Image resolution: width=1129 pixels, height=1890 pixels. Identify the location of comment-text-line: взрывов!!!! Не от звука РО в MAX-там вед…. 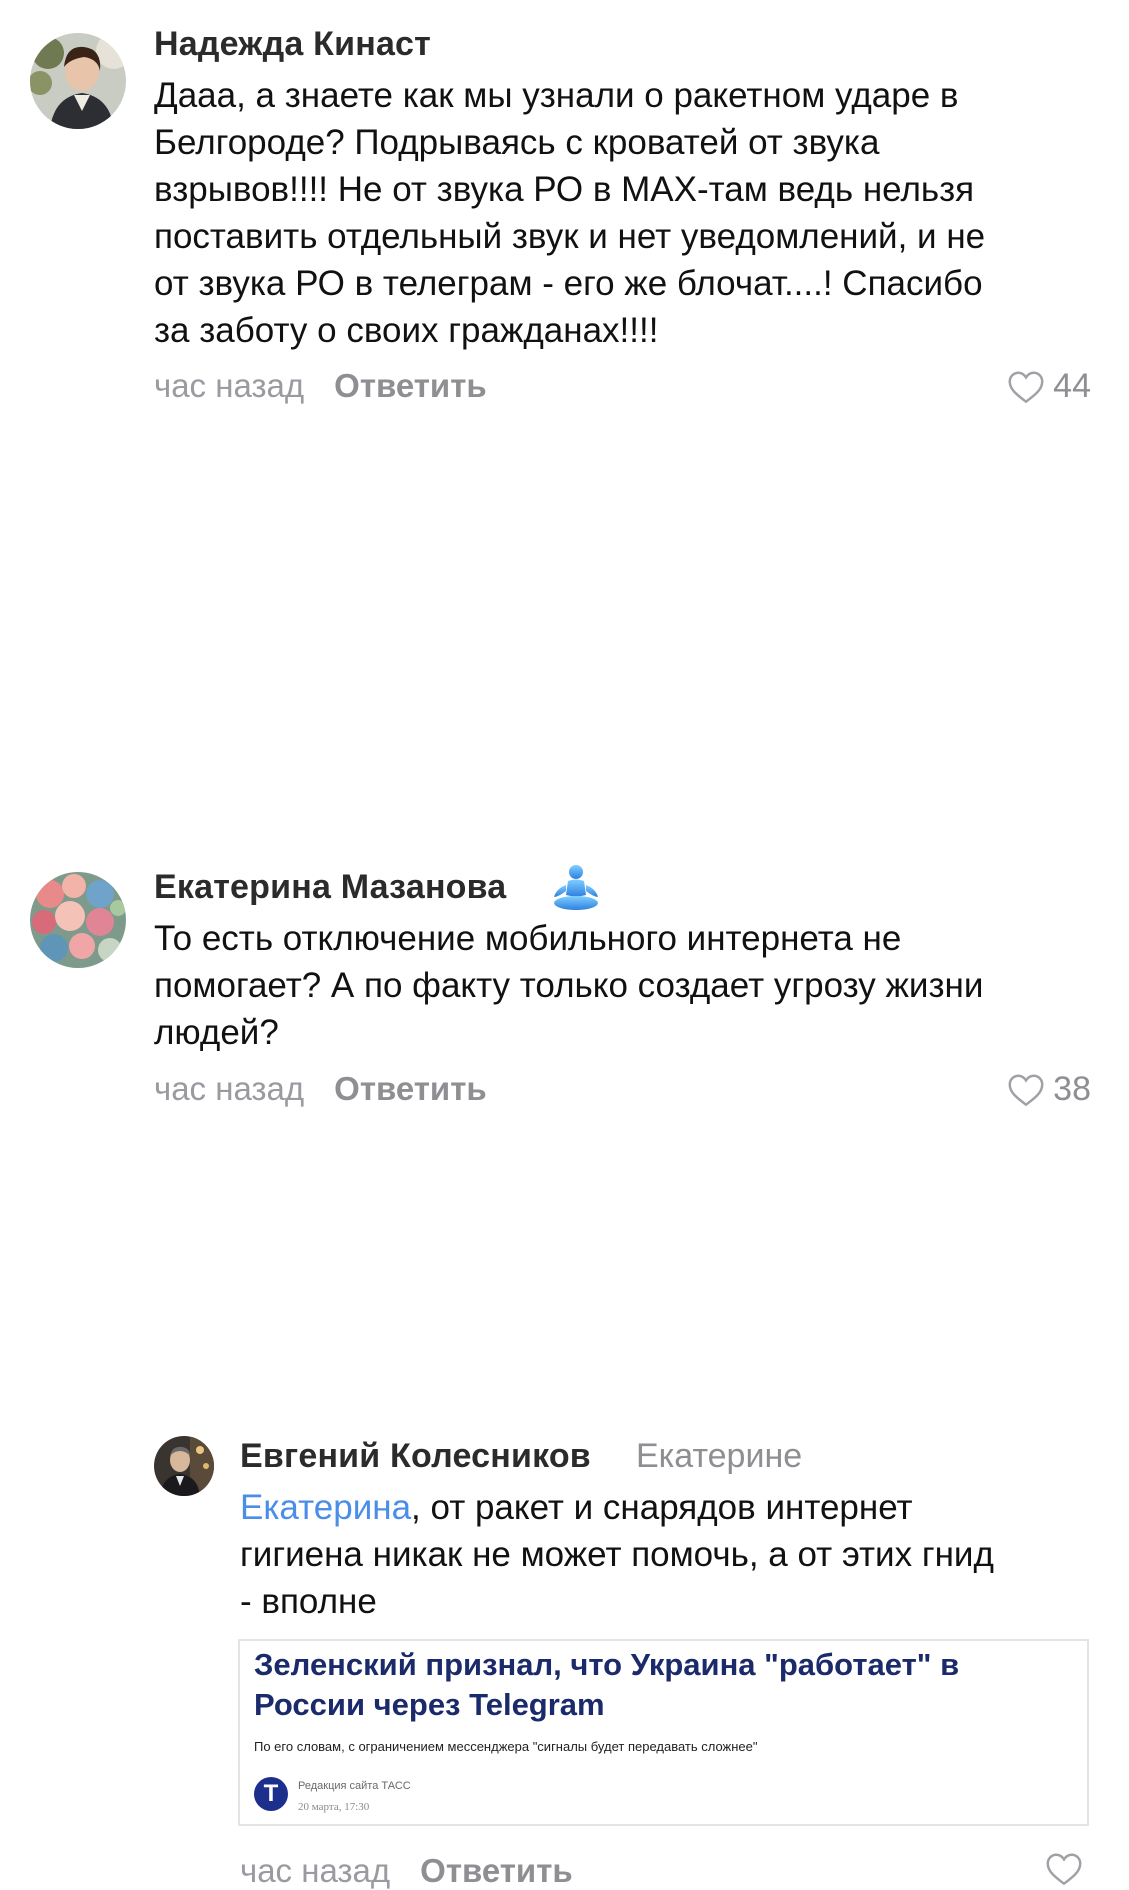
(564, 189).